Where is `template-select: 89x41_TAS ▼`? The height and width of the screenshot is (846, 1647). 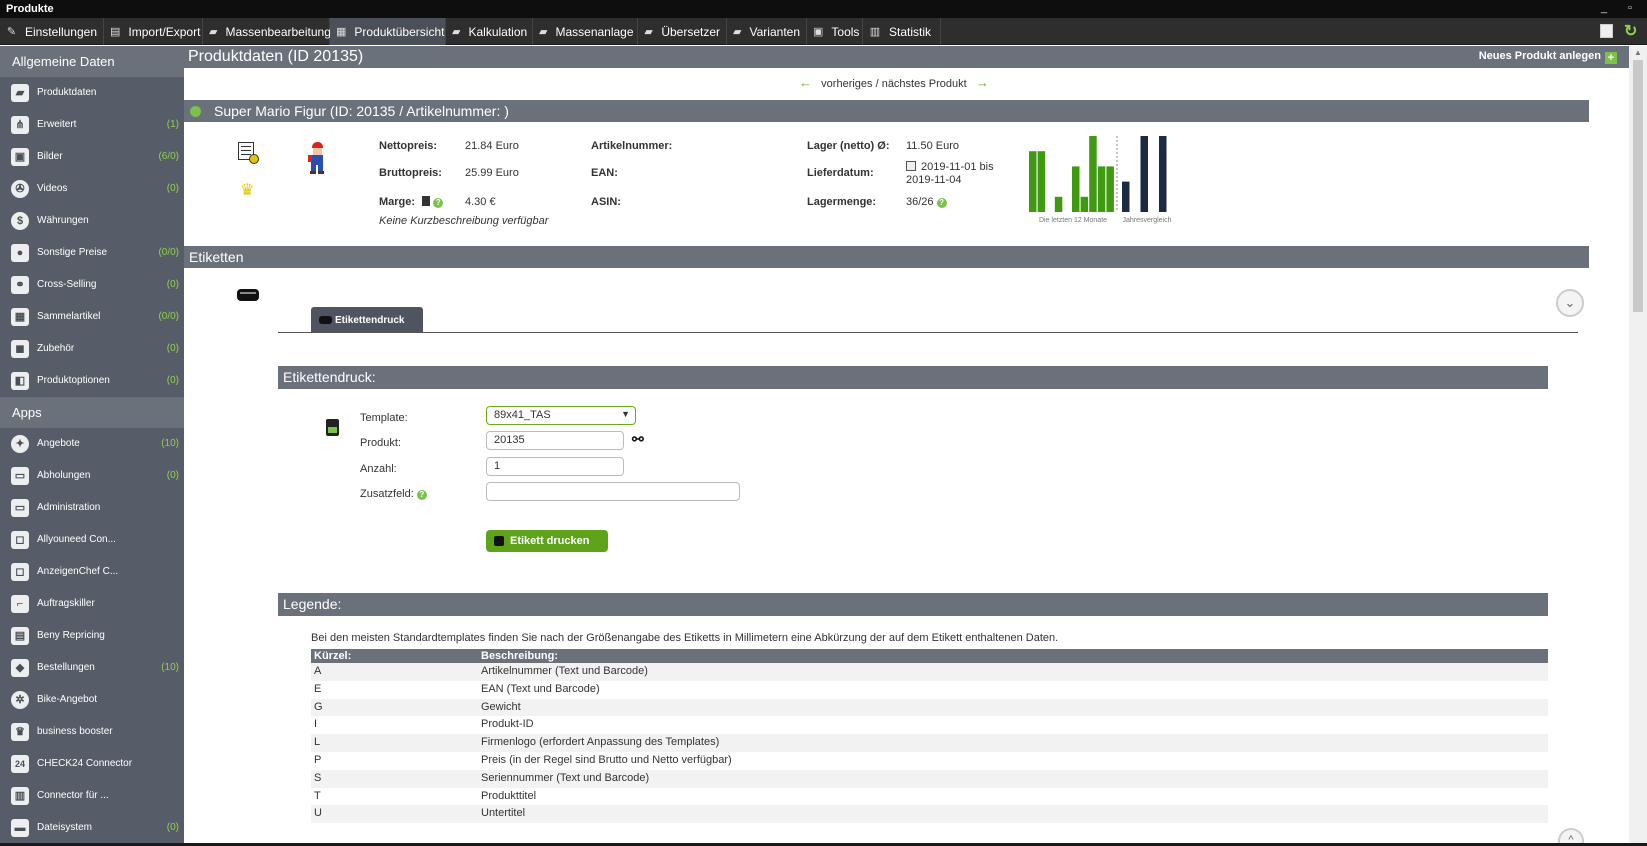
template-select: 89x41_TAS ▼ is located at coordinates (561, 415).